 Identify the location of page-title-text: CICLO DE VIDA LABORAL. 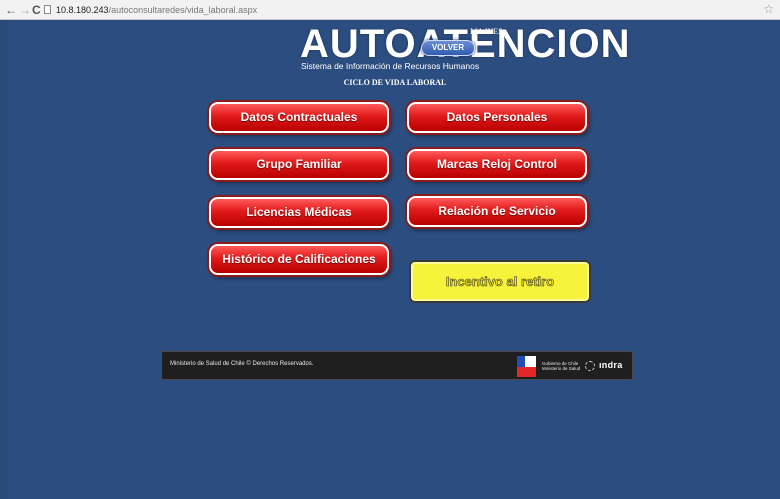
(395, 82).